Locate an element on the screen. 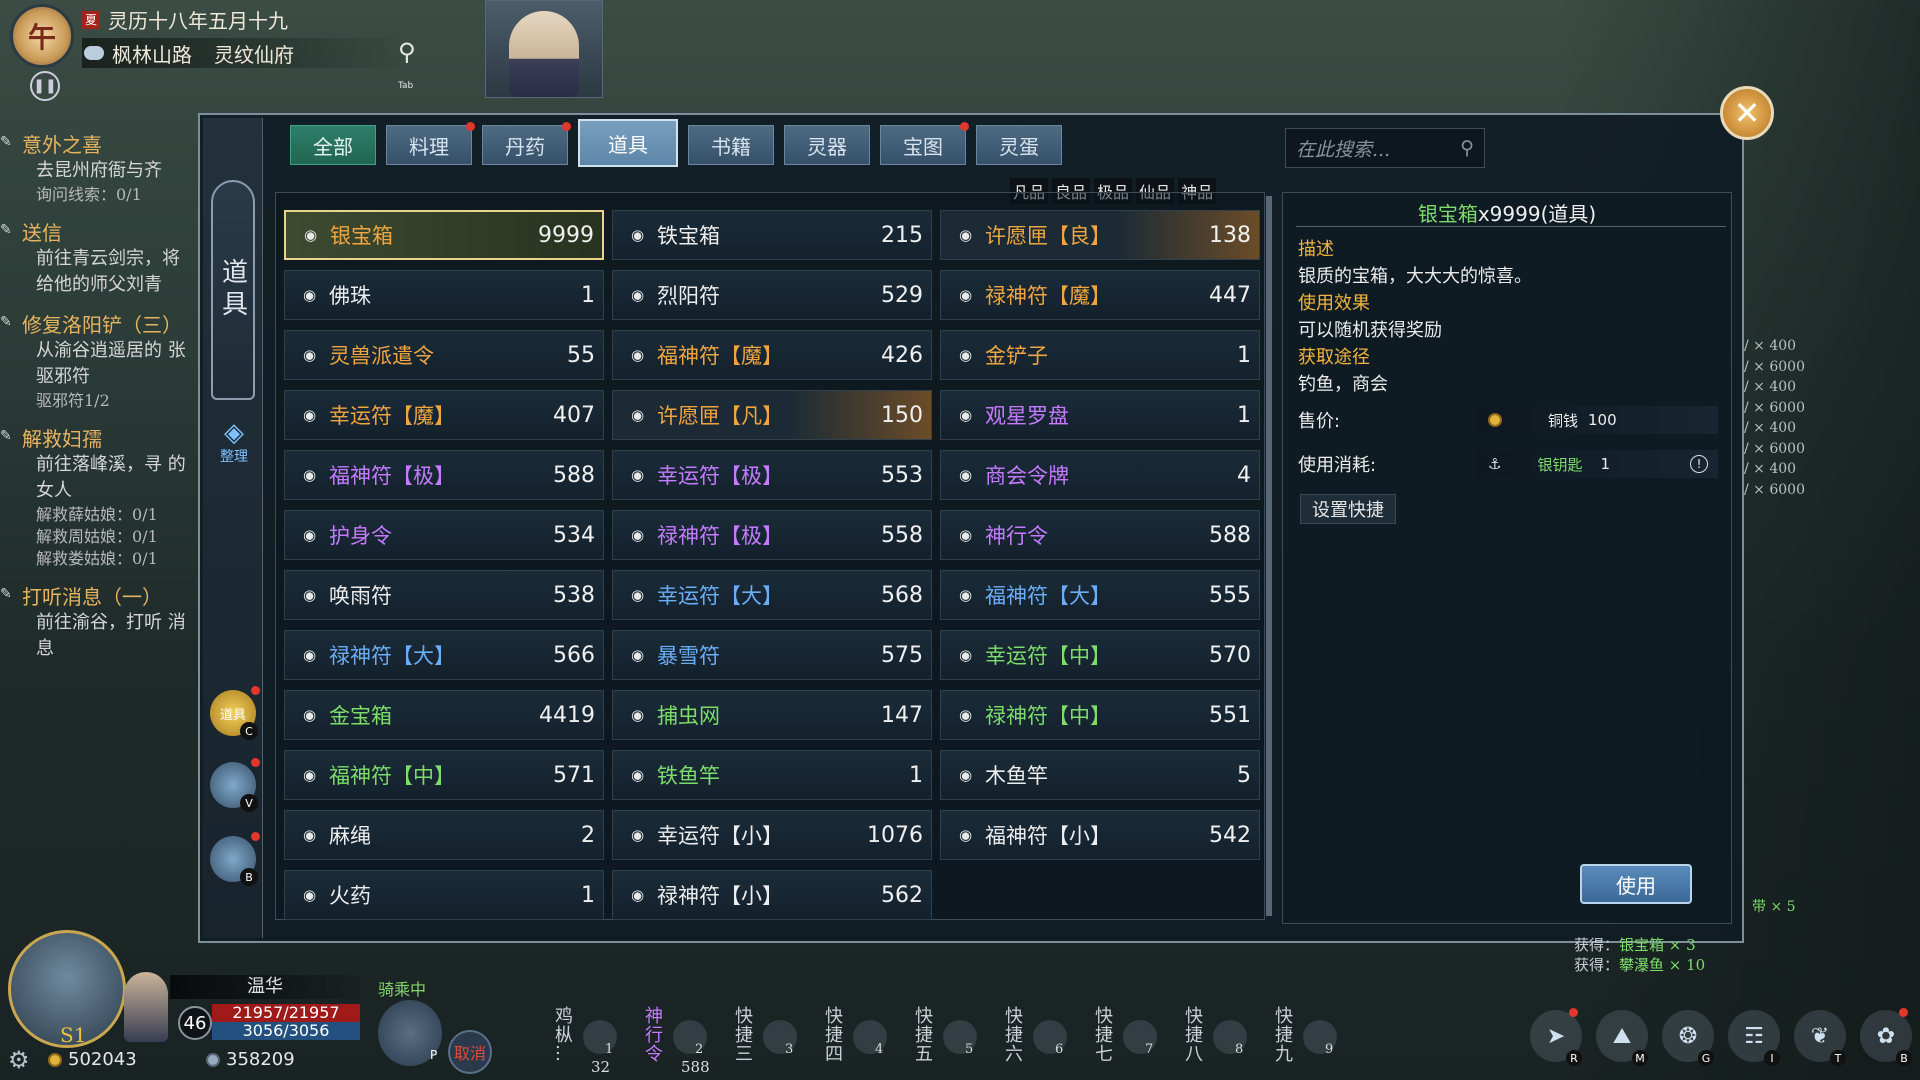 The image size is (1920, 1080). hotbar-slot-8: 快捷八 8 is located at coordinates (1220, 1040).